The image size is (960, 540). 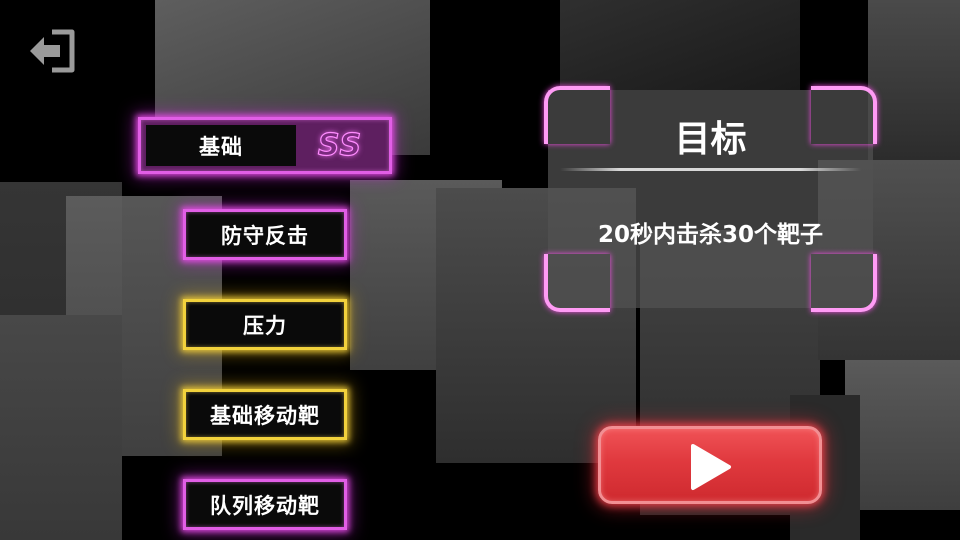 I want to click on mode-button-basic: 基础 SS, so click(x=265, y=145).